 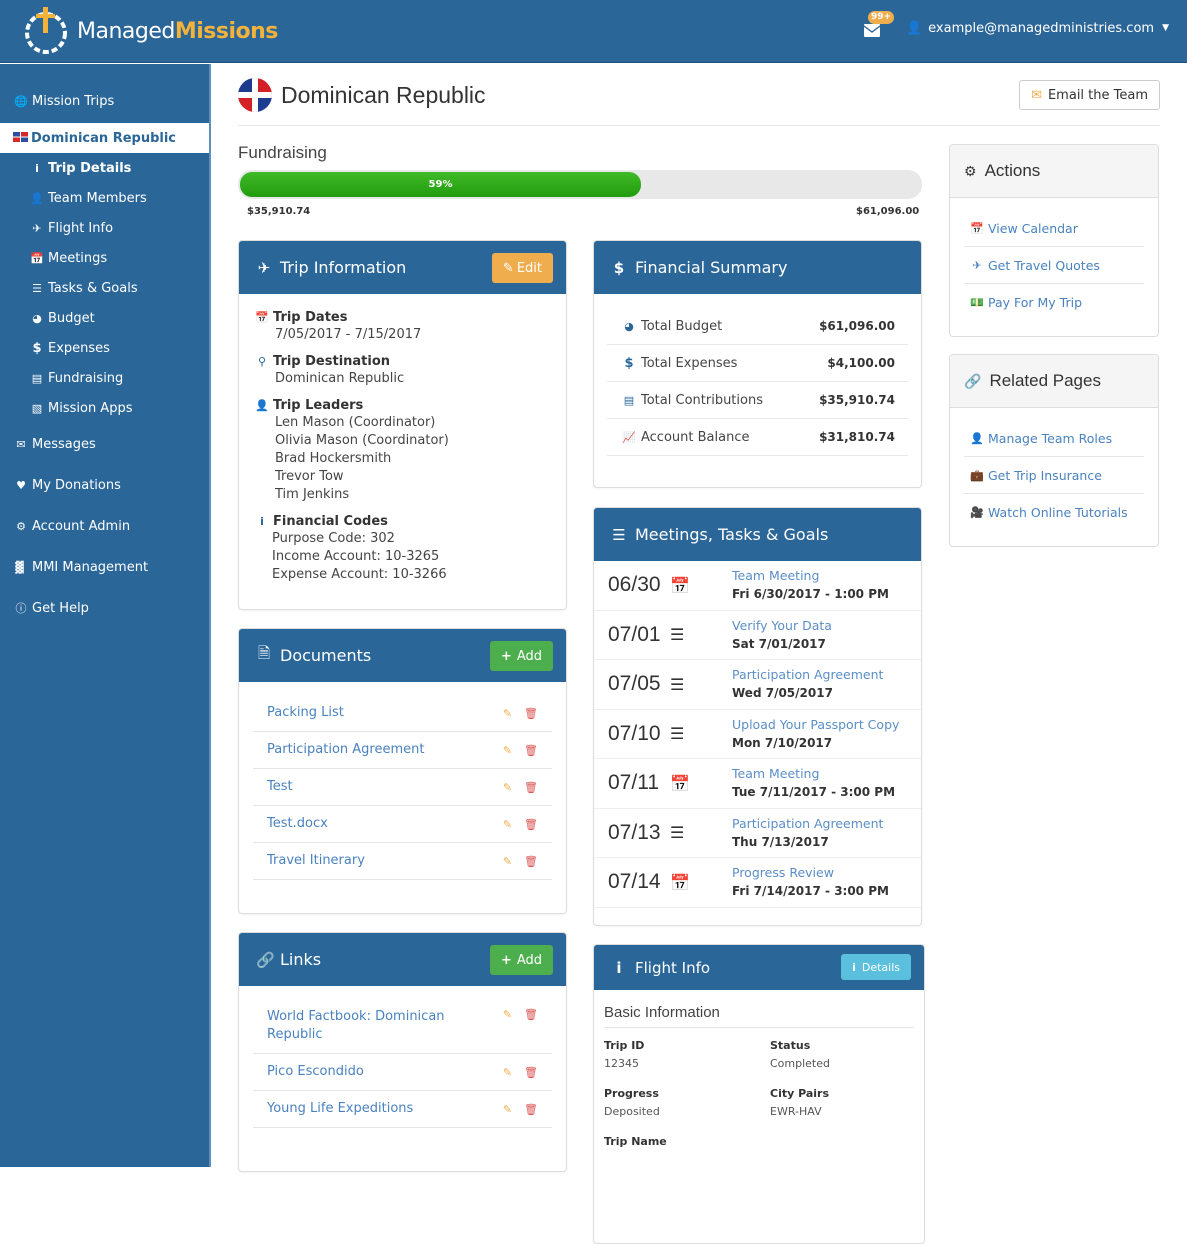 What do you see at coordinates (104, 198) in the screenshot?
I see `sidebar-item-team-members: 👤 Team Members` at bounding box center [104, 198].